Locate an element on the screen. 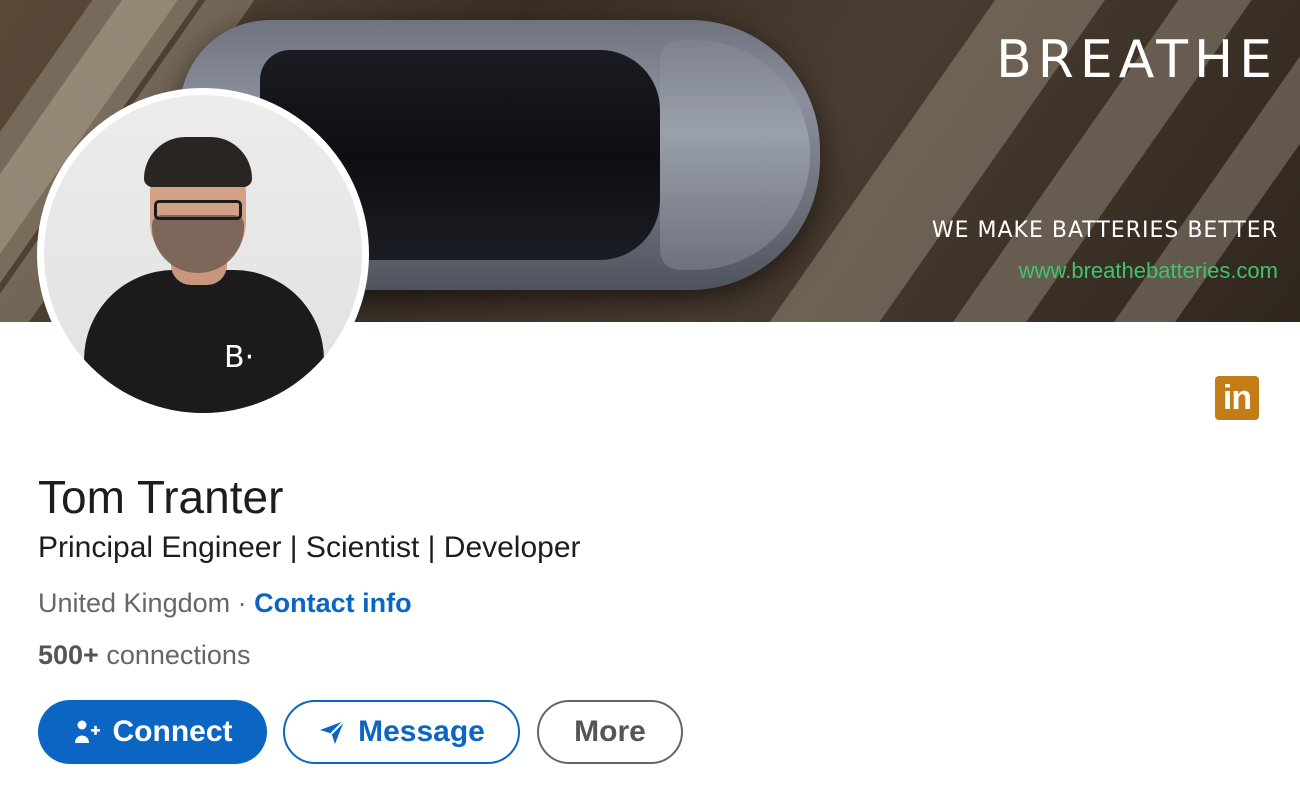  more-button: More is located at coordinates (610, 732).